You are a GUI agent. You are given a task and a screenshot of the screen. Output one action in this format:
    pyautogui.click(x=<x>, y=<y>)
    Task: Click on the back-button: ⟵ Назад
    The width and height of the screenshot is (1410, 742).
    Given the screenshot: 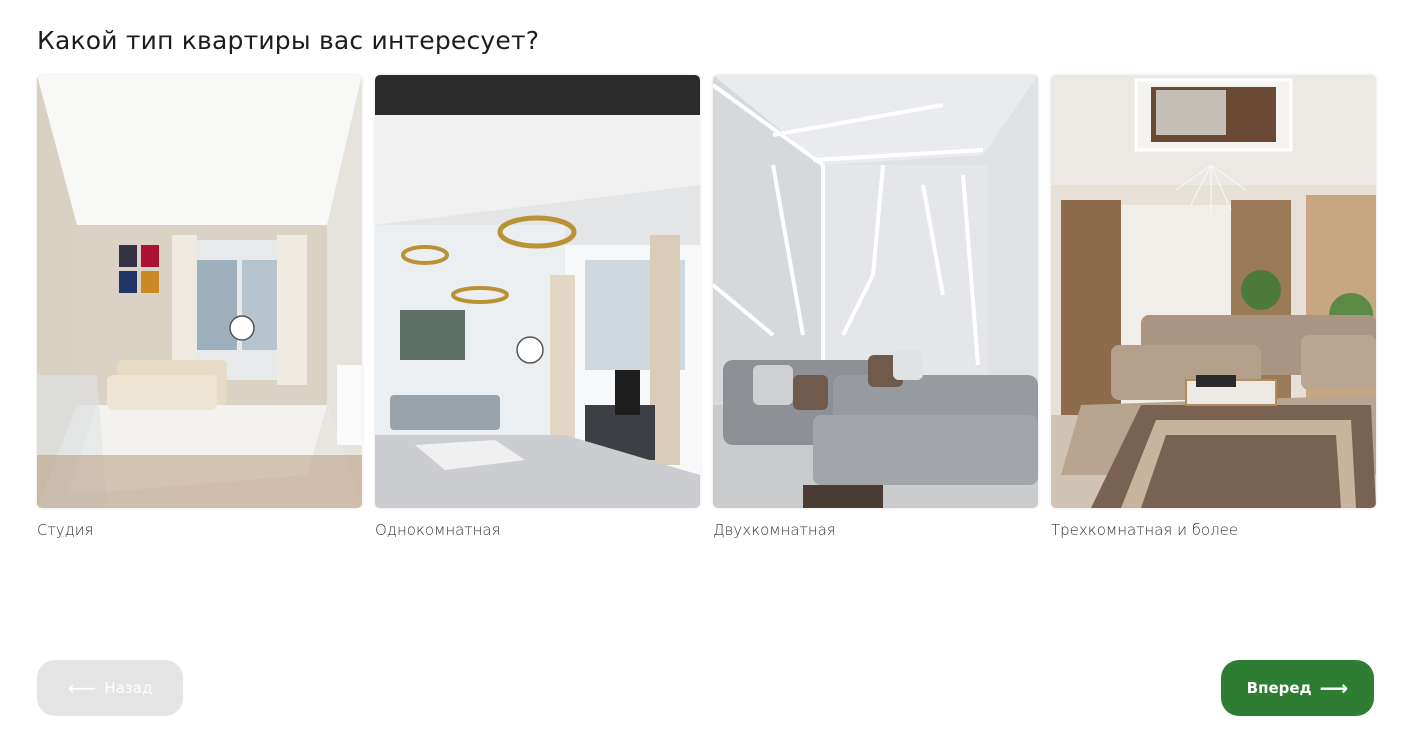 What is the action you would take?
    pyautogui.click(x=110, y=688)
    